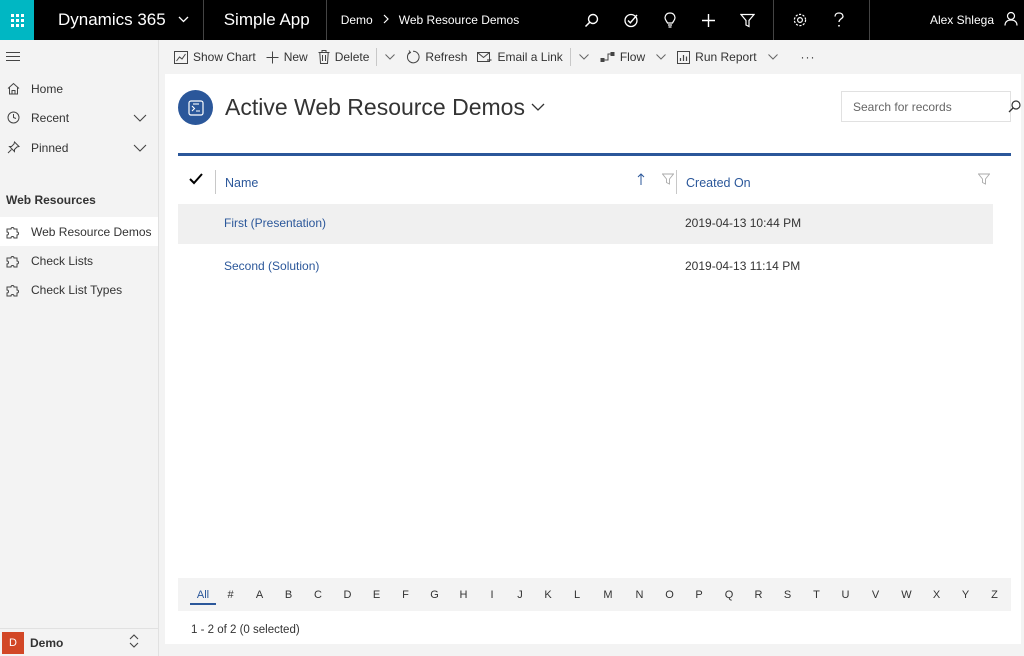 This screenshot has width=1024, height=656. Describe the element at coordinates (357, 20) in the screenshot. I see `breadcrumb-item: Demo` at that location.